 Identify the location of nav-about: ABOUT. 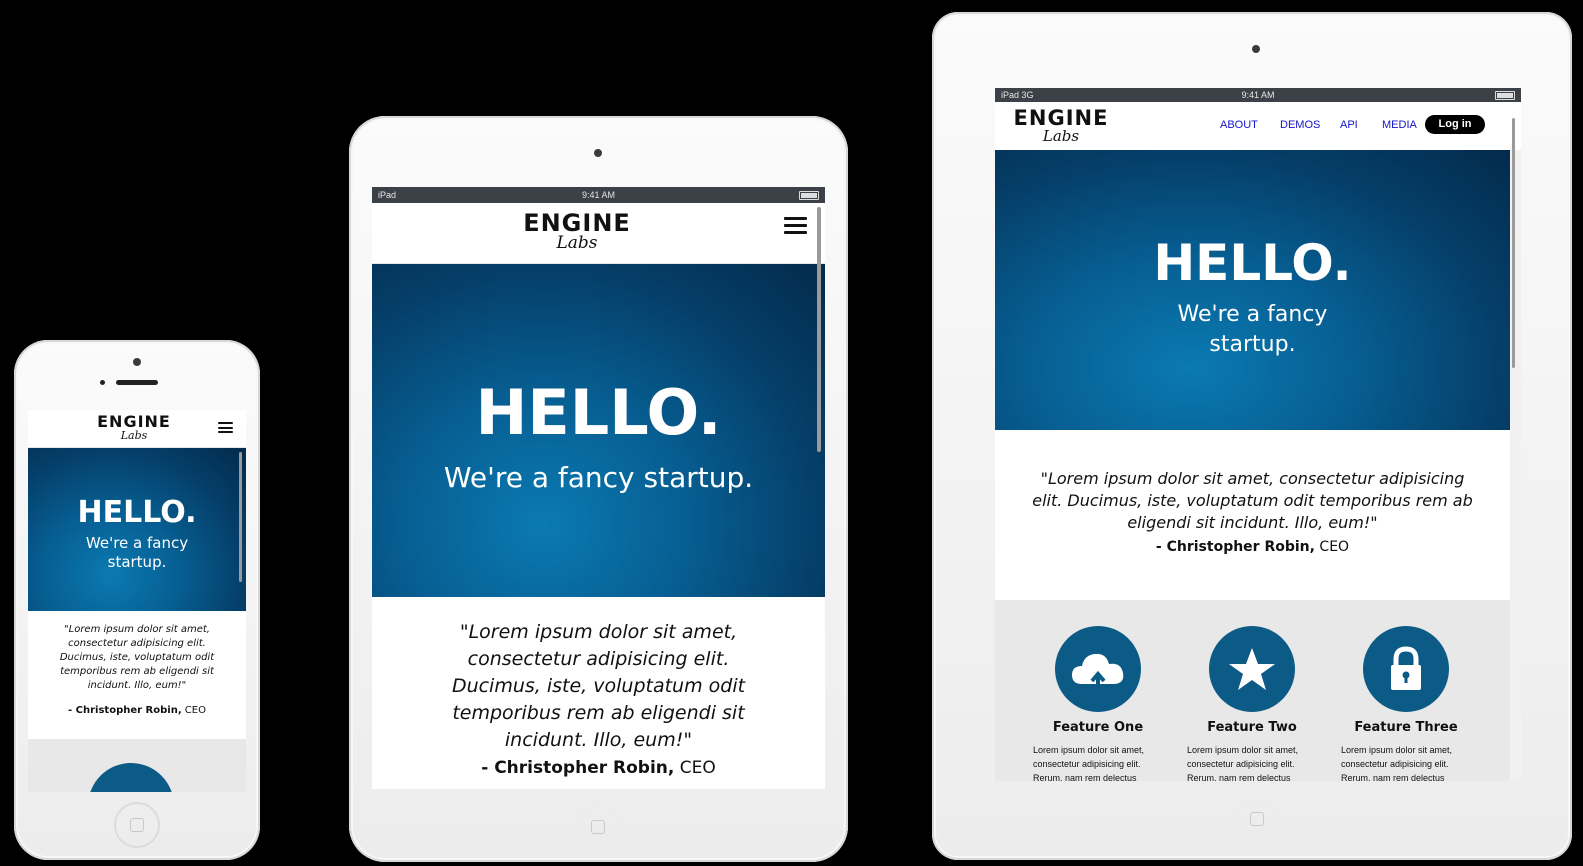
(1239, 125).